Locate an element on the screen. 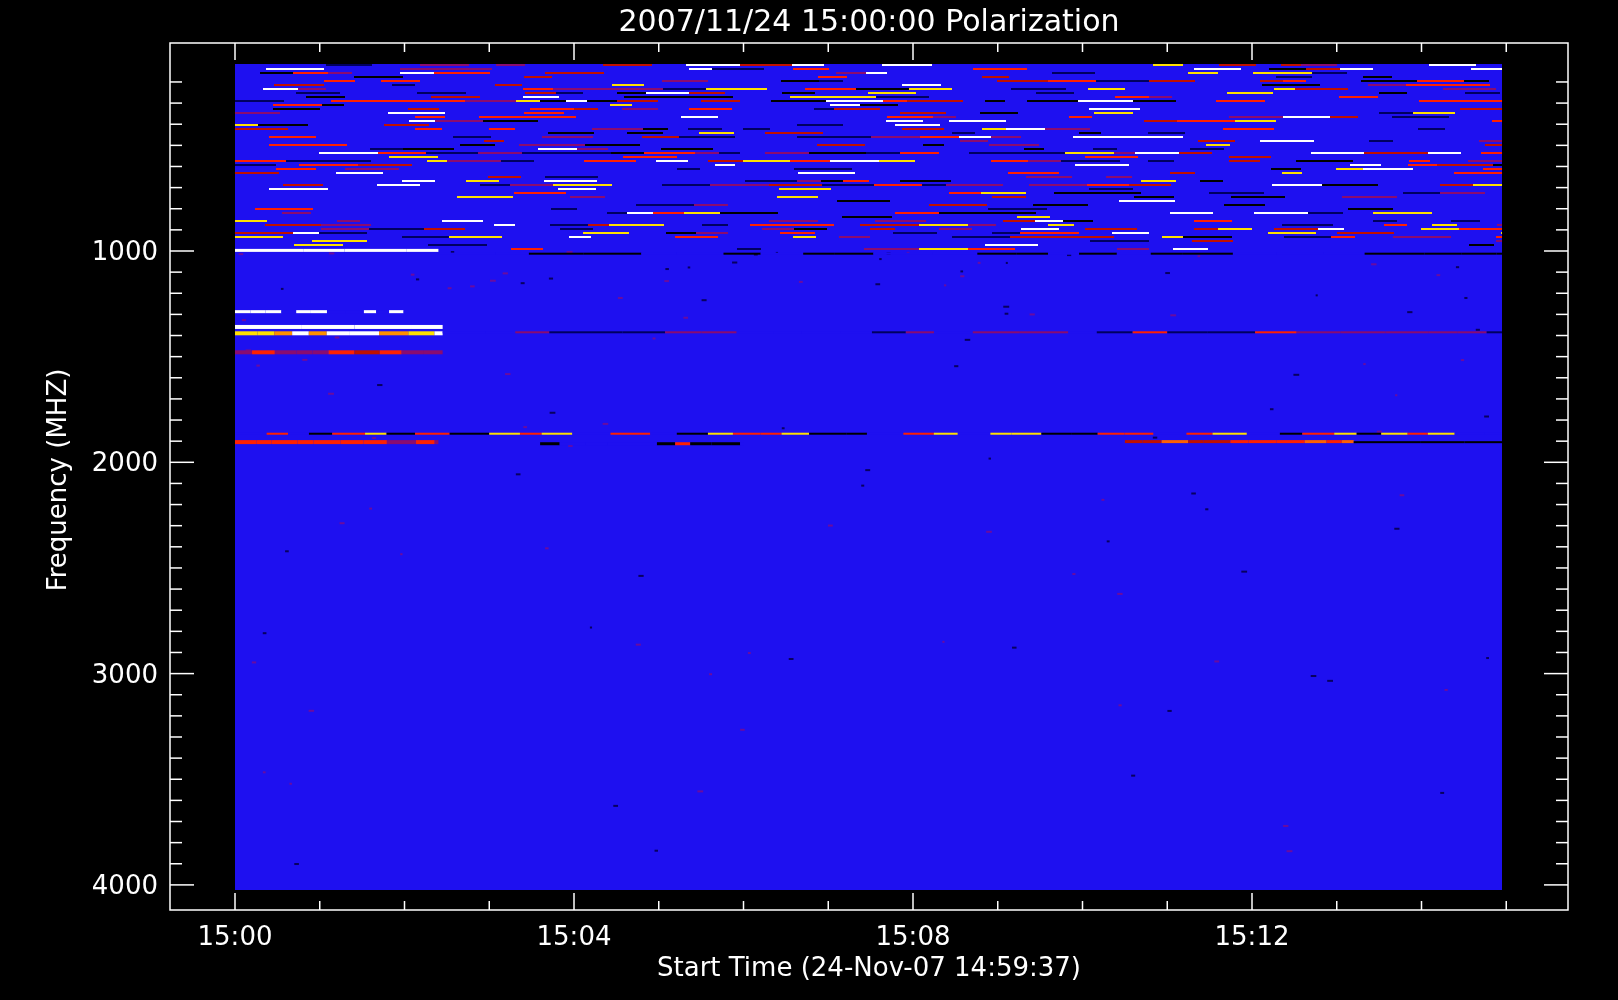  plot-title: 2007/11/24 15:00:00 Polarization is located at coordinates (869, 21).